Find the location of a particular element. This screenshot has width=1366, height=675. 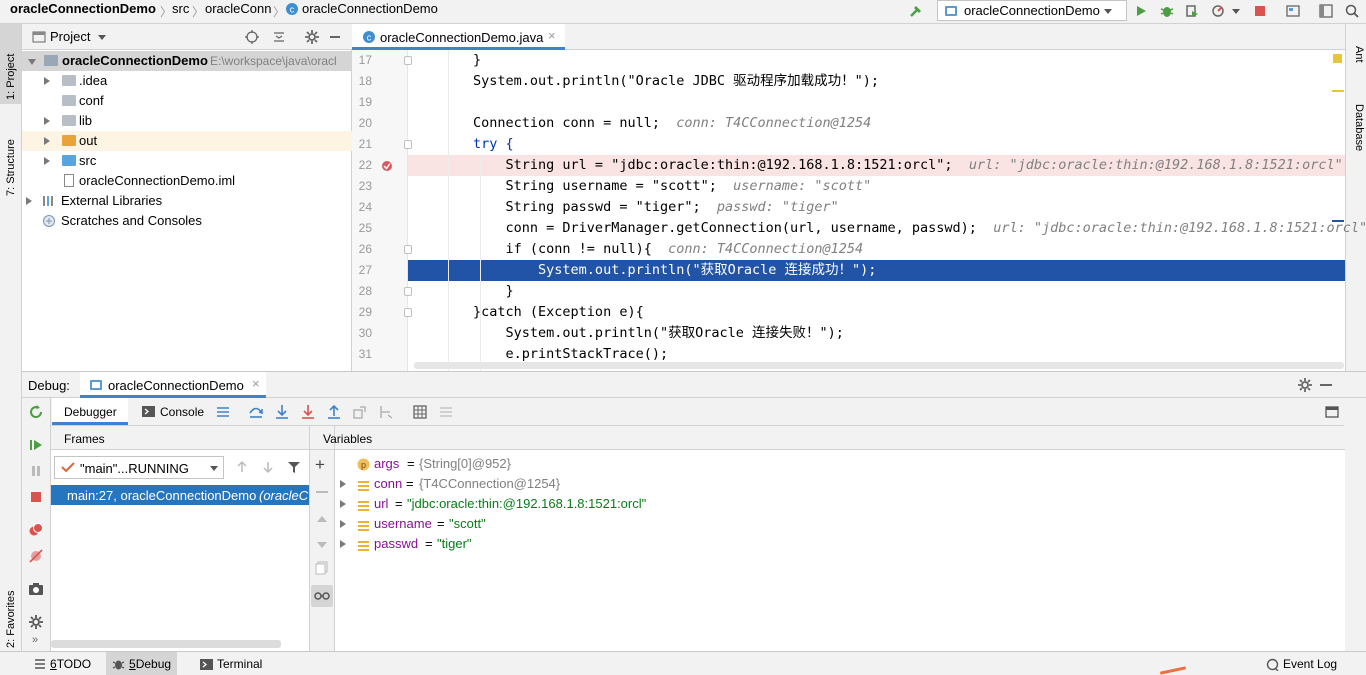

tab-structure: 7: Structure is located at coordinates (11, 156).